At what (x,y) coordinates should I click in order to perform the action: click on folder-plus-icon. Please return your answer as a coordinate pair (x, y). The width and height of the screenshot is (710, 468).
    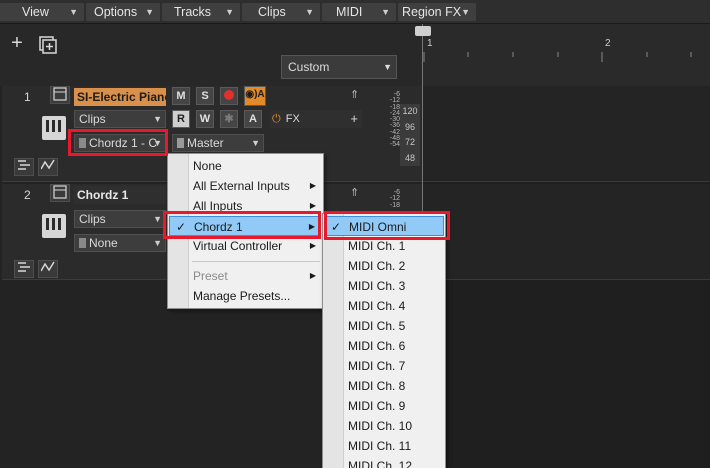
    Looking at the image, I should click on (47, 44).